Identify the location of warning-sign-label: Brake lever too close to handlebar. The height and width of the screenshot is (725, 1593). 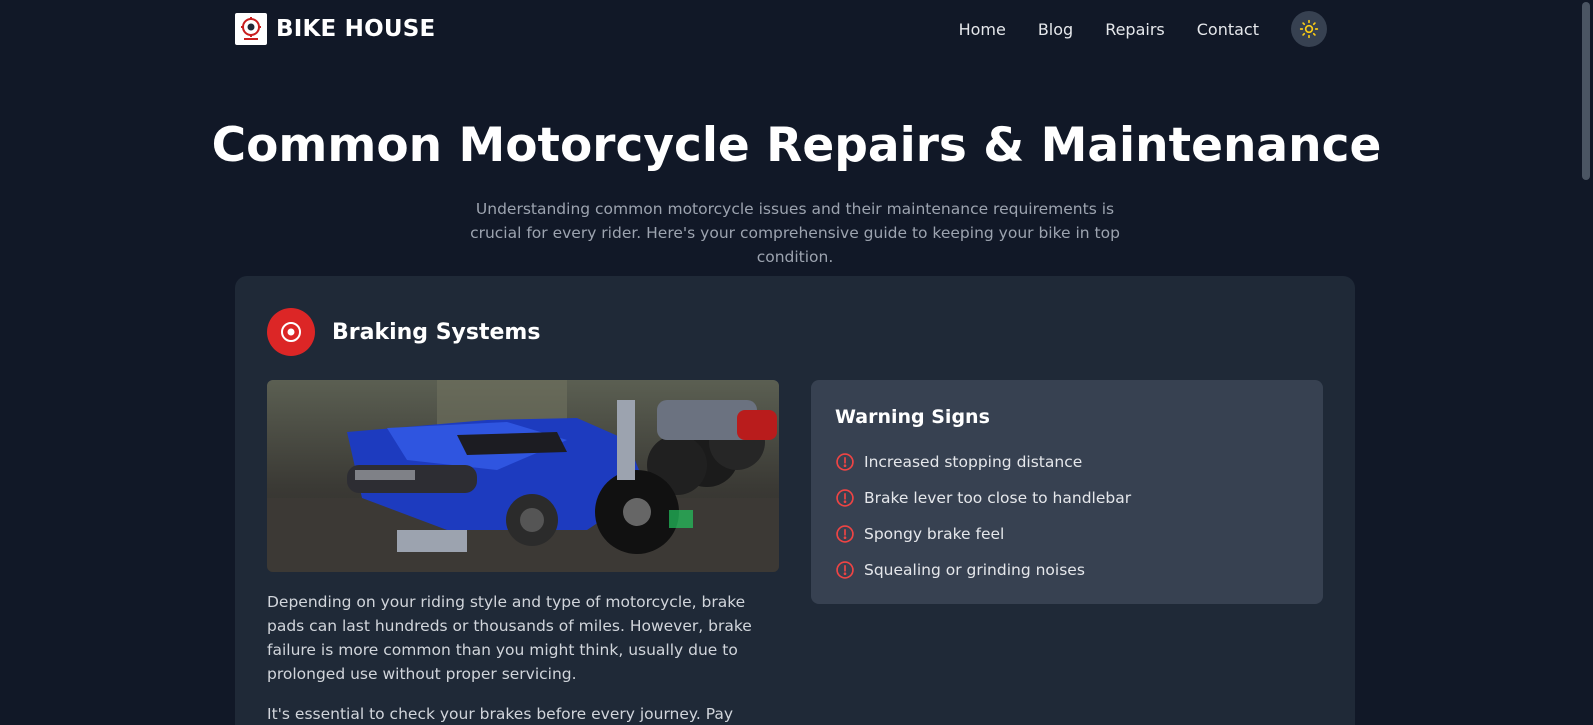
(998, 498).